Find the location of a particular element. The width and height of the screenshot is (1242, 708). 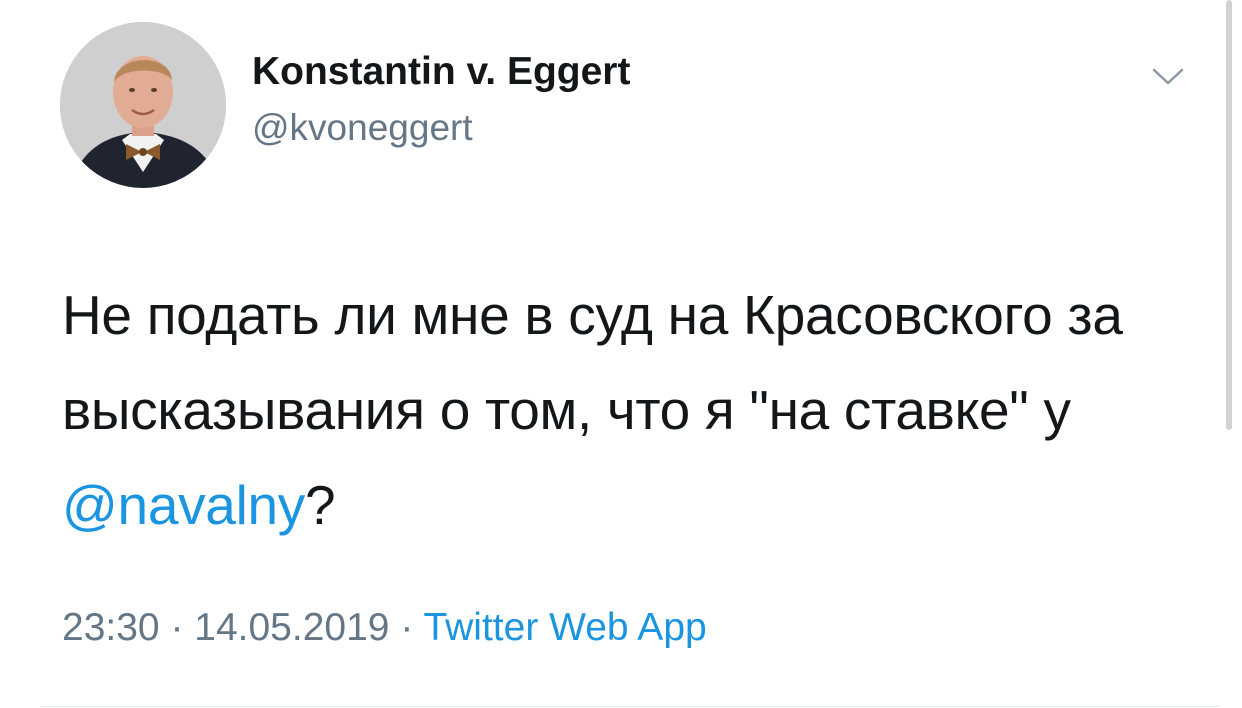

tweet-source-link: Twitter Web App is located at coordinates (564, 627).